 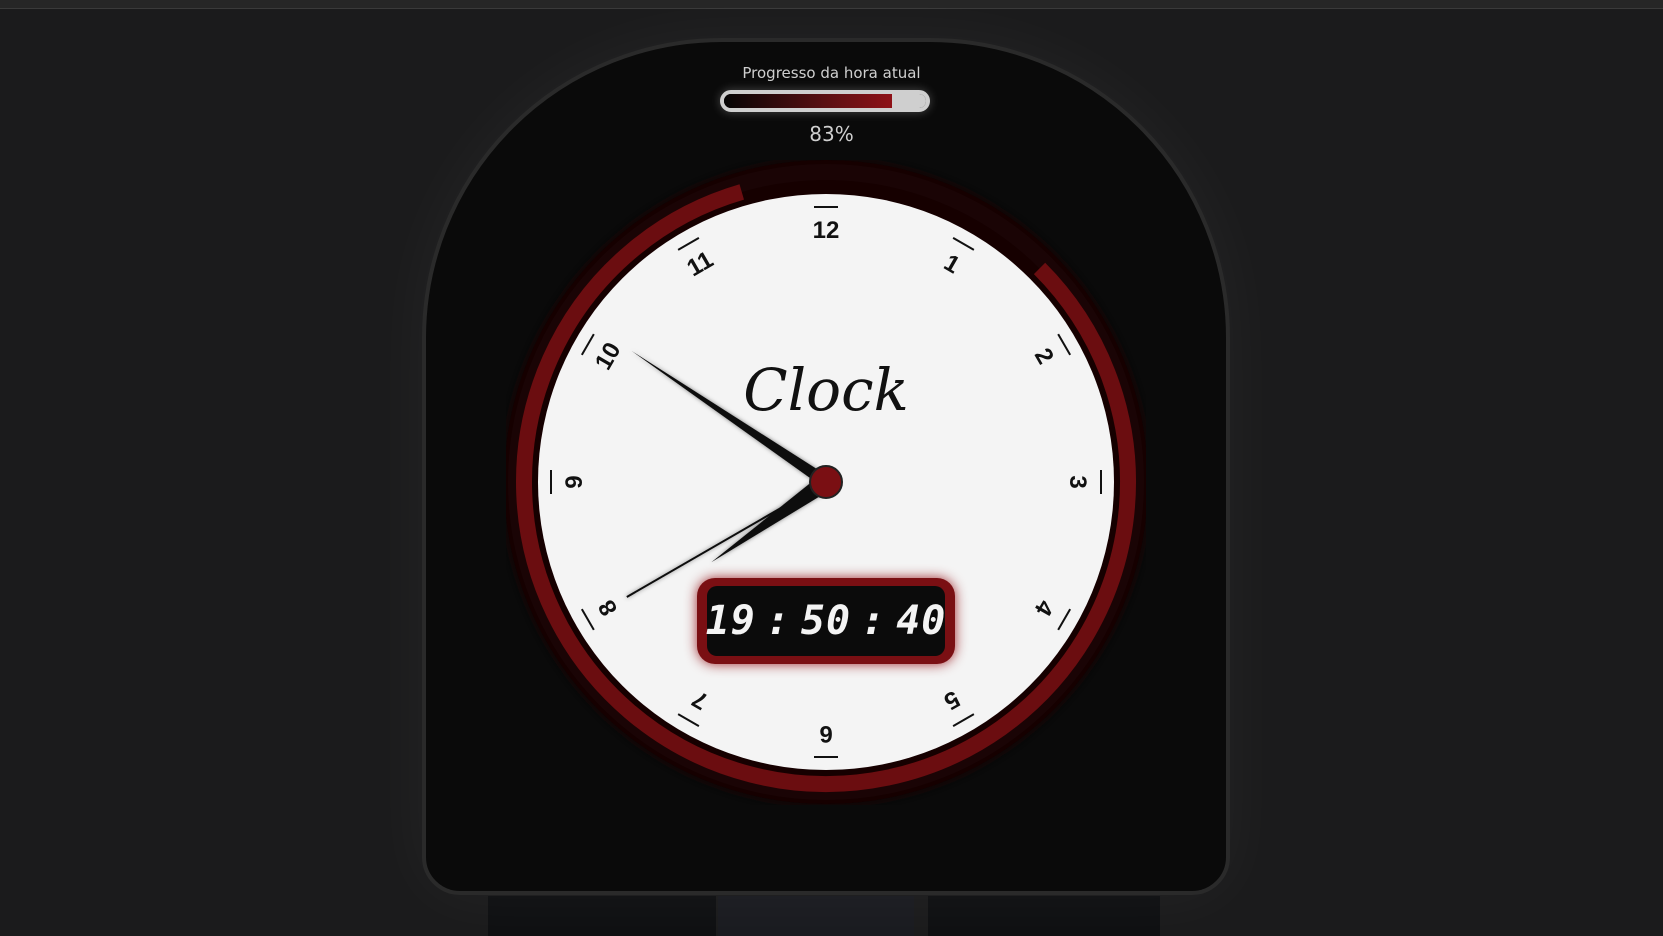 I want to click on base-panel-right, so click(x=1044, y=916).